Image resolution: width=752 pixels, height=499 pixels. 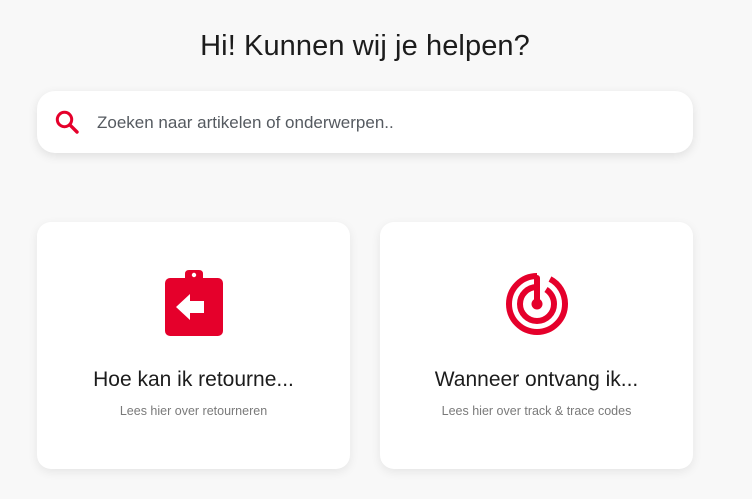 I want to click on radar-tracking-icon, so click(x=537, y=304).